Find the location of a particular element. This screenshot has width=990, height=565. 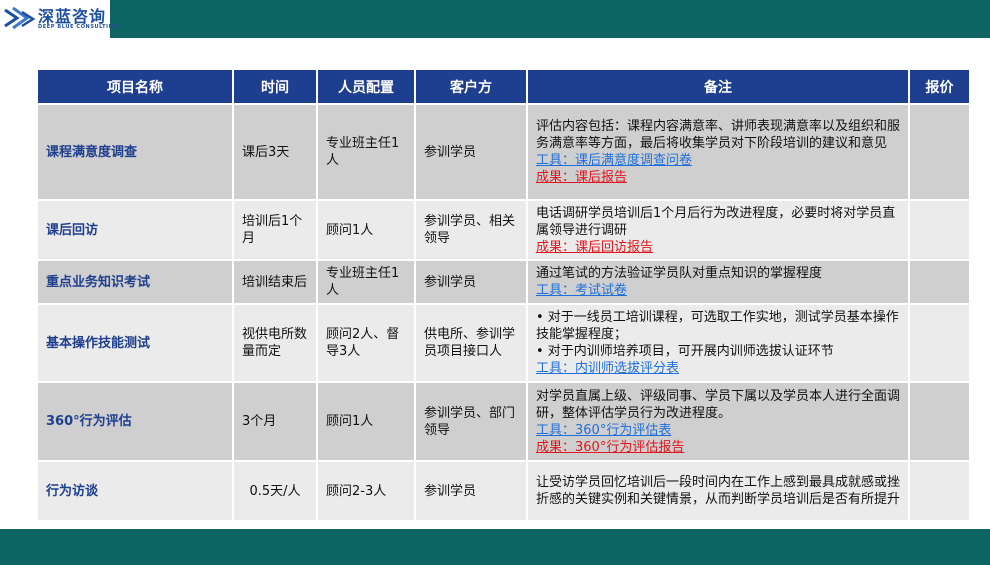

logo-mark-icon is located at coordinates (20, 18).